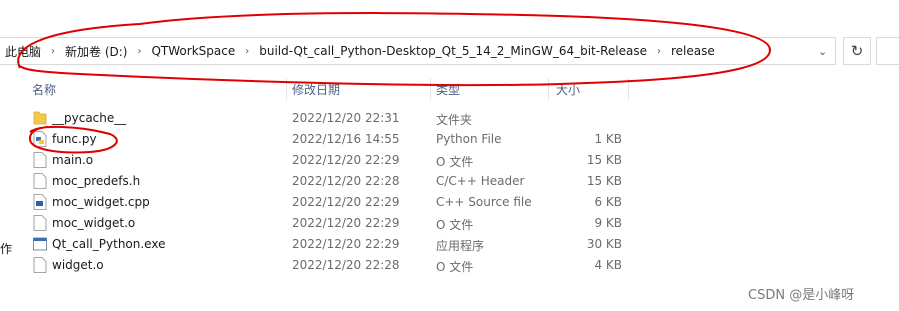 The width and height of the screenshot is (899, 311). I want to click on left-pane-fragment: 作, so click(6, 249).